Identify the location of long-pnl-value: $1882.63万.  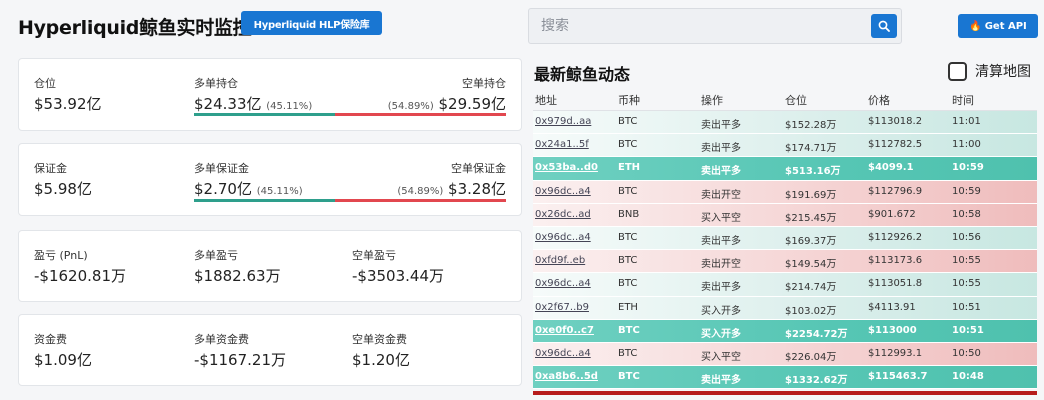
(237, 276).